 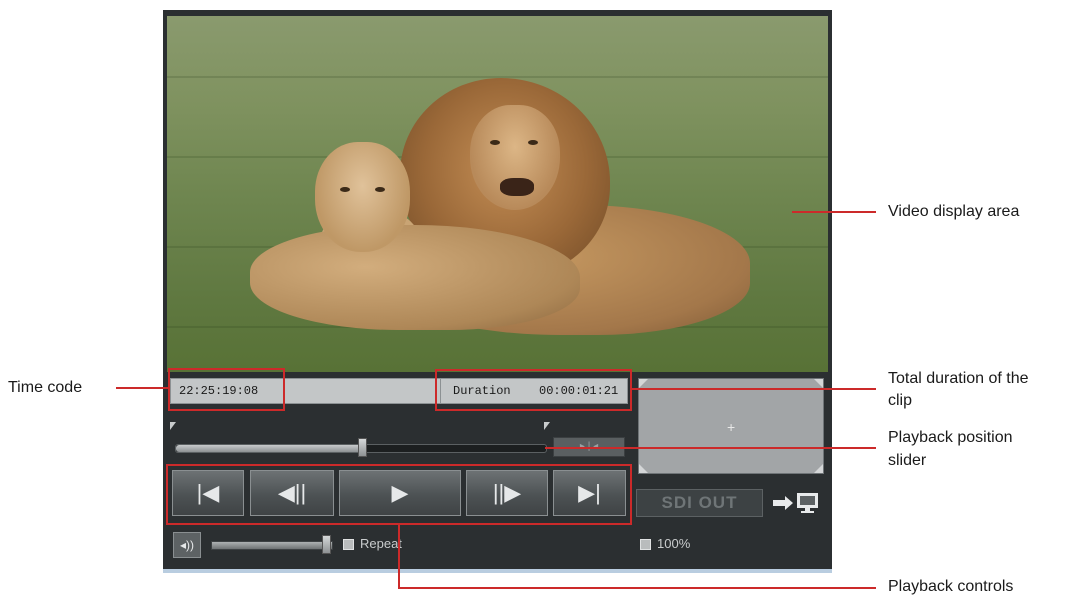 I want to click on timecode-highlight-box, so click(x=226, y=389).